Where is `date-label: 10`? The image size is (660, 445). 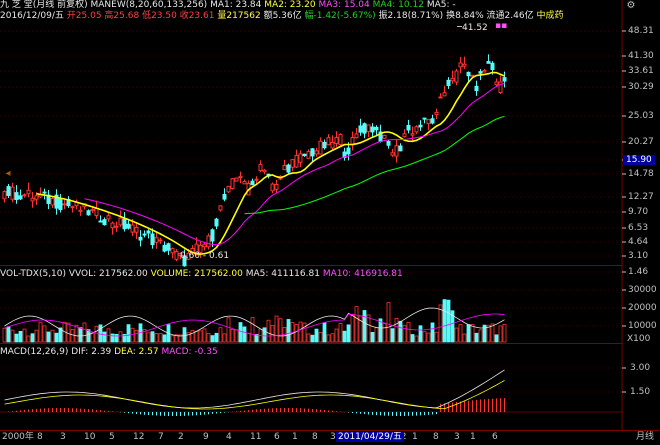 date-label: 10 is located at coordinates (90, 437).